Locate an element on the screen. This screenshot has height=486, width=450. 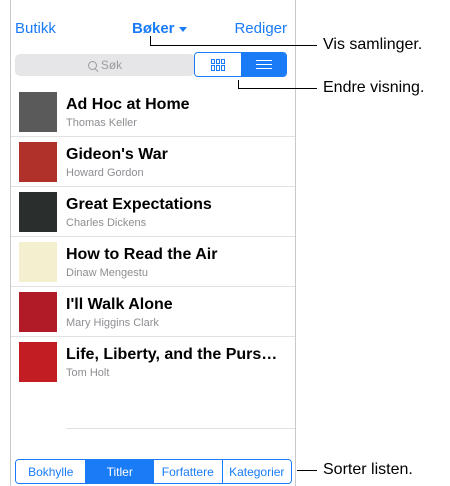
book-title: Ad Hoc at Home is located at coordinates (128, 104).